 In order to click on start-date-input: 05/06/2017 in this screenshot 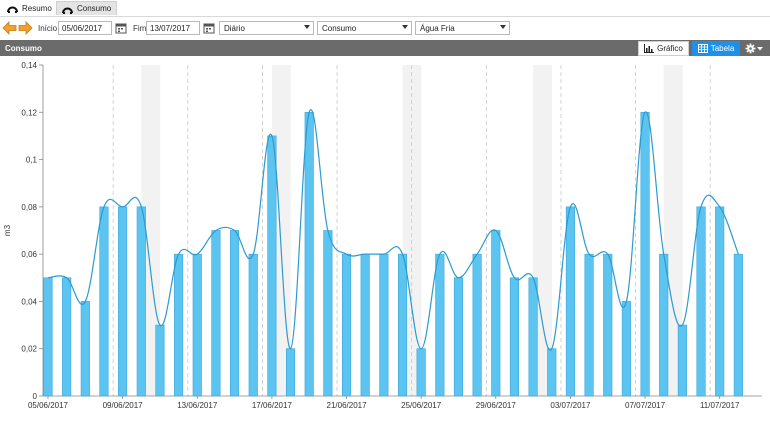, I will do `click(85, 28)`.